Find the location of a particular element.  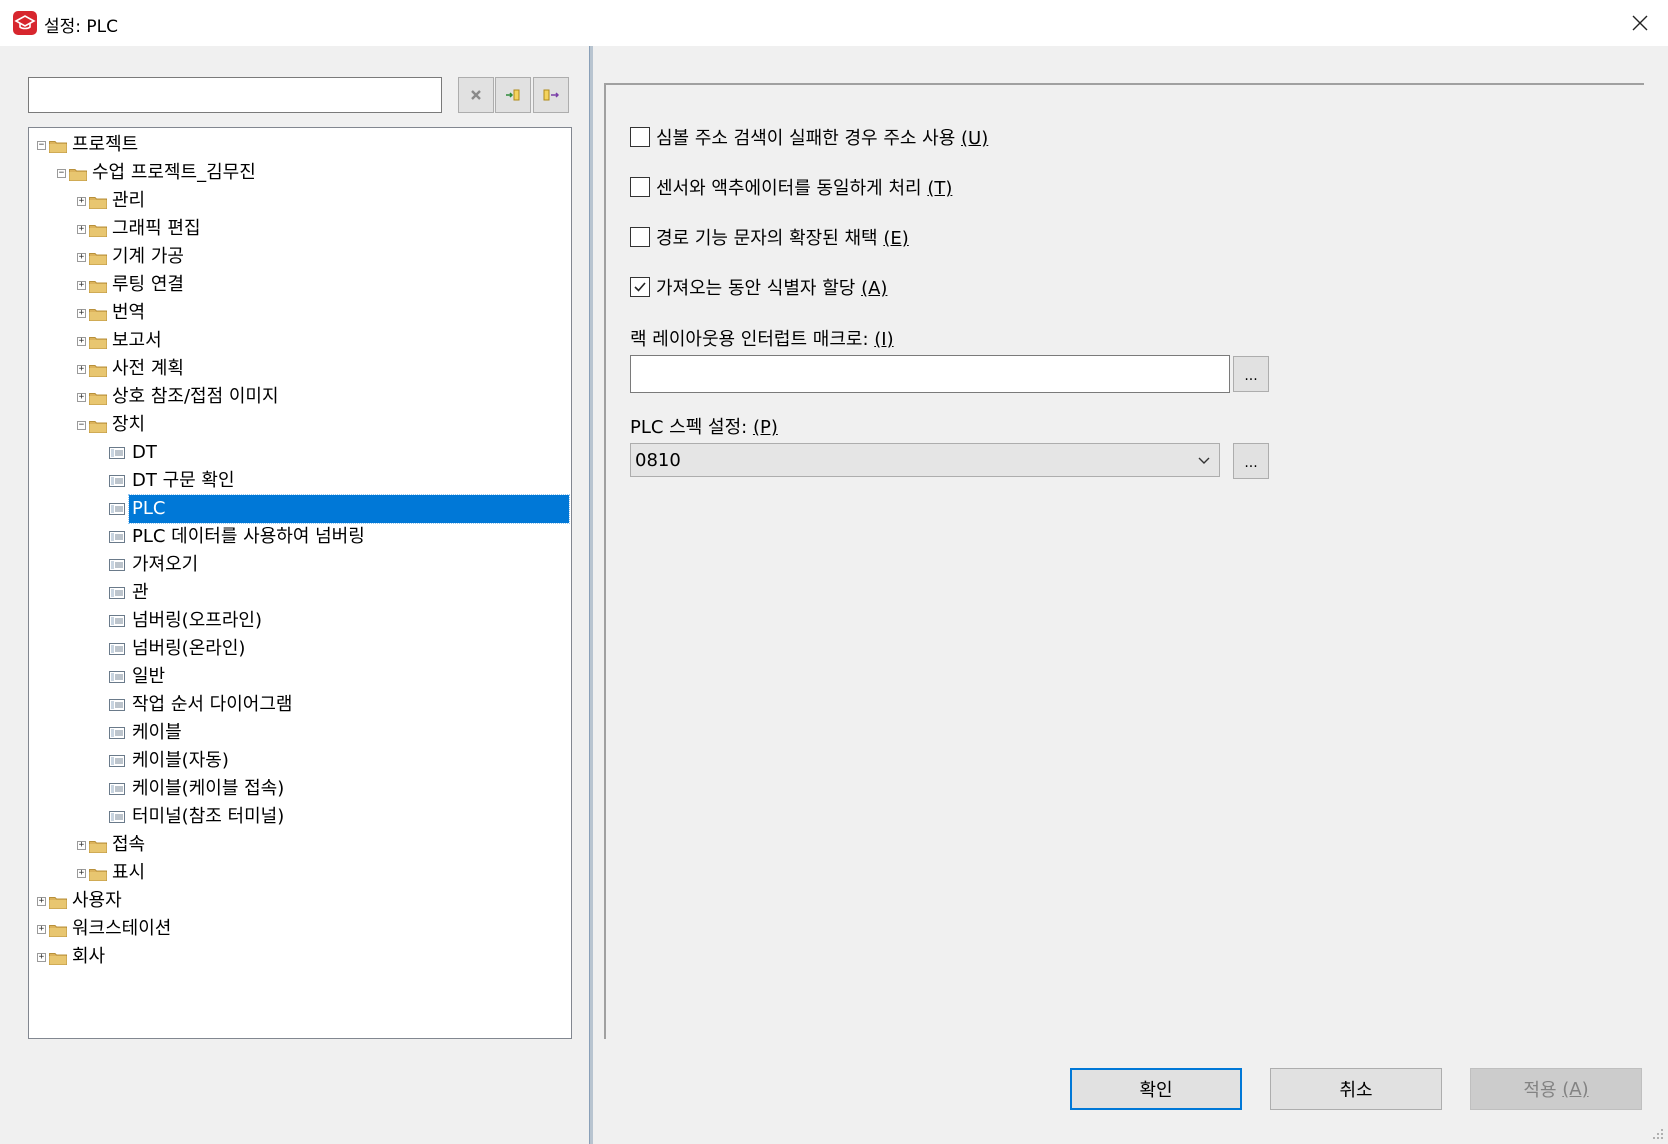

tree-leaf-item: DT is located at coordinates (299, 453).